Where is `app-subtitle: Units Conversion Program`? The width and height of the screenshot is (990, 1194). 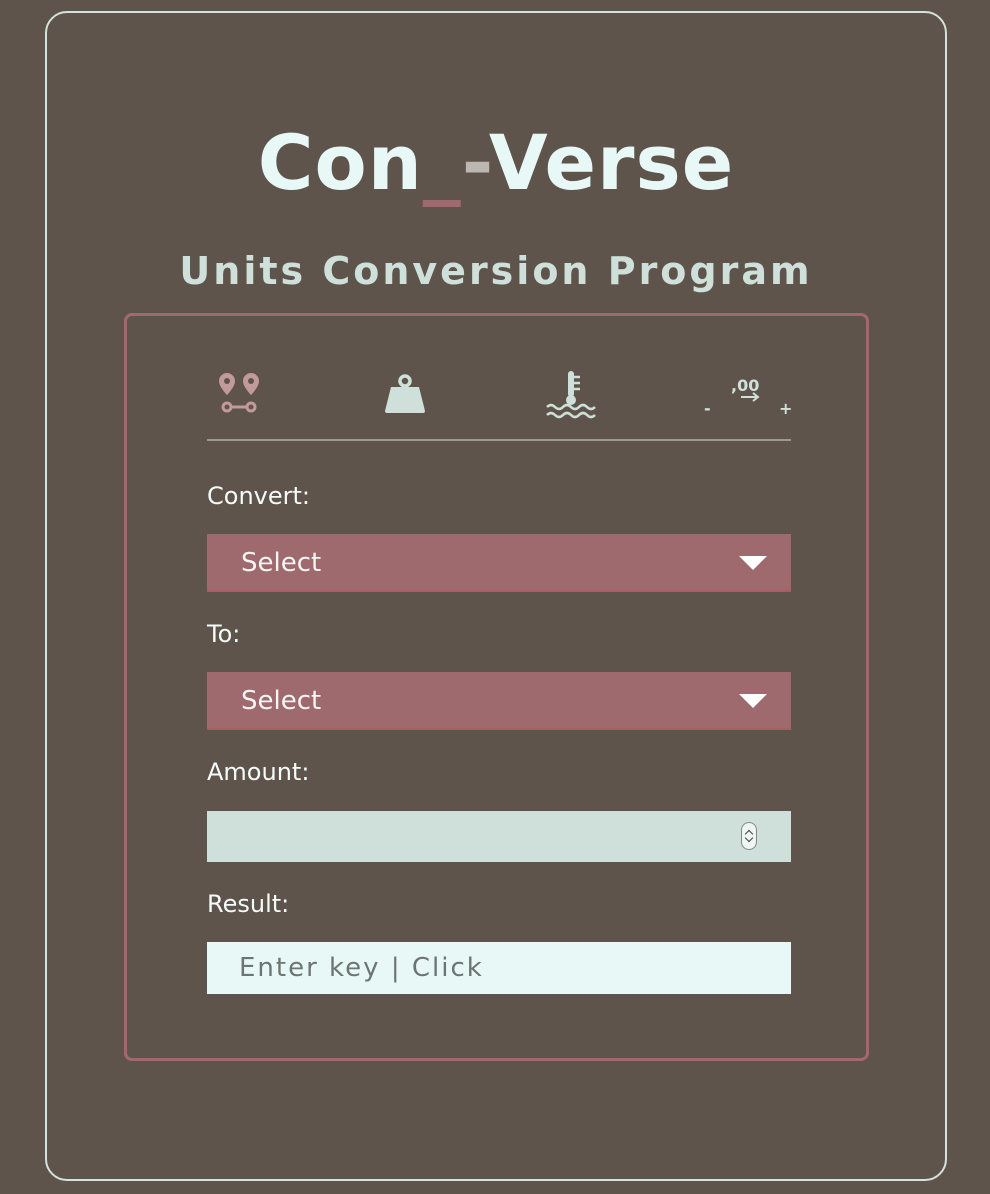
app-subtitle: Units Conversion Program is located at coordinates (496, 271).